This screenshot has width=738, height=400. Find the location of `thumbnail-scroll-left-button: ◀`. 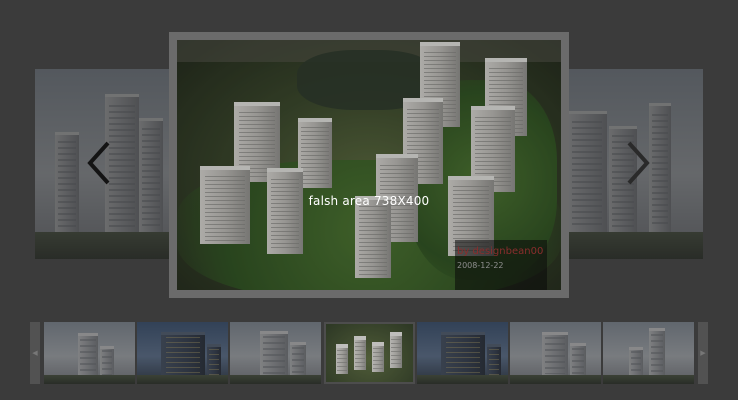

thumbnail-scroll-left-button: ◀ is located at coordinates (35, 353).